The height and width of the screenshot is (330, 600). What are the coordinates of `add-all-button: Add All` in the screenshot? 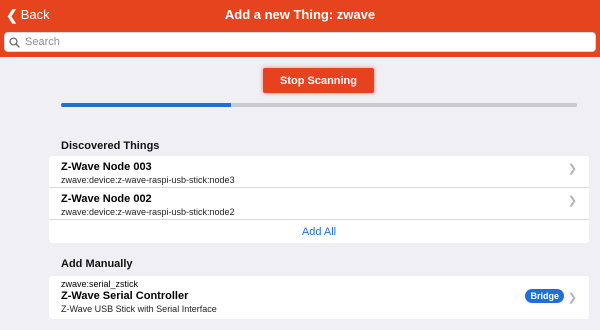 It's located at (319, 231).